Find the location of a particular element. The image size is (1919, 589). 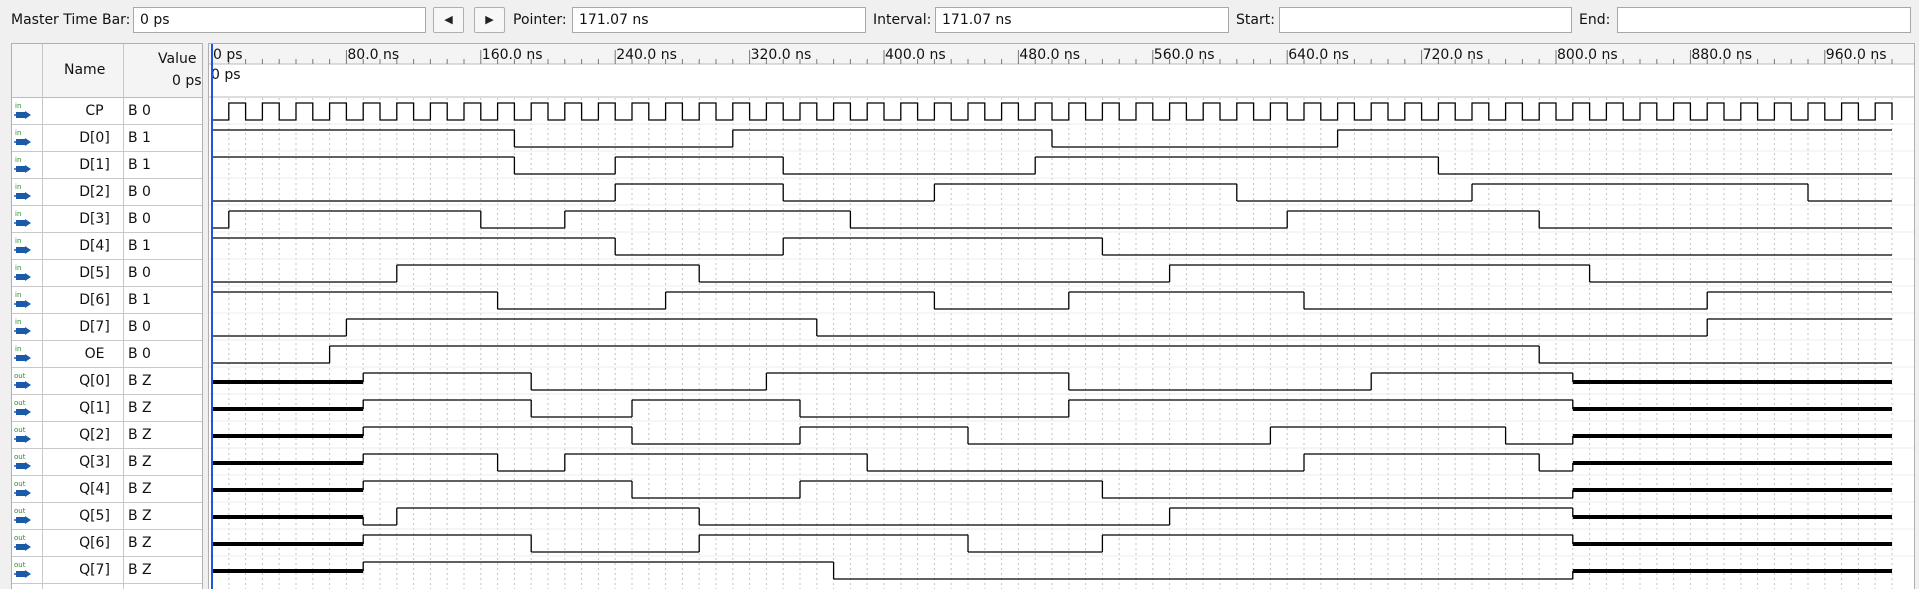

signal-row: out Q[7] B Z is located at coordinates (107, 570).